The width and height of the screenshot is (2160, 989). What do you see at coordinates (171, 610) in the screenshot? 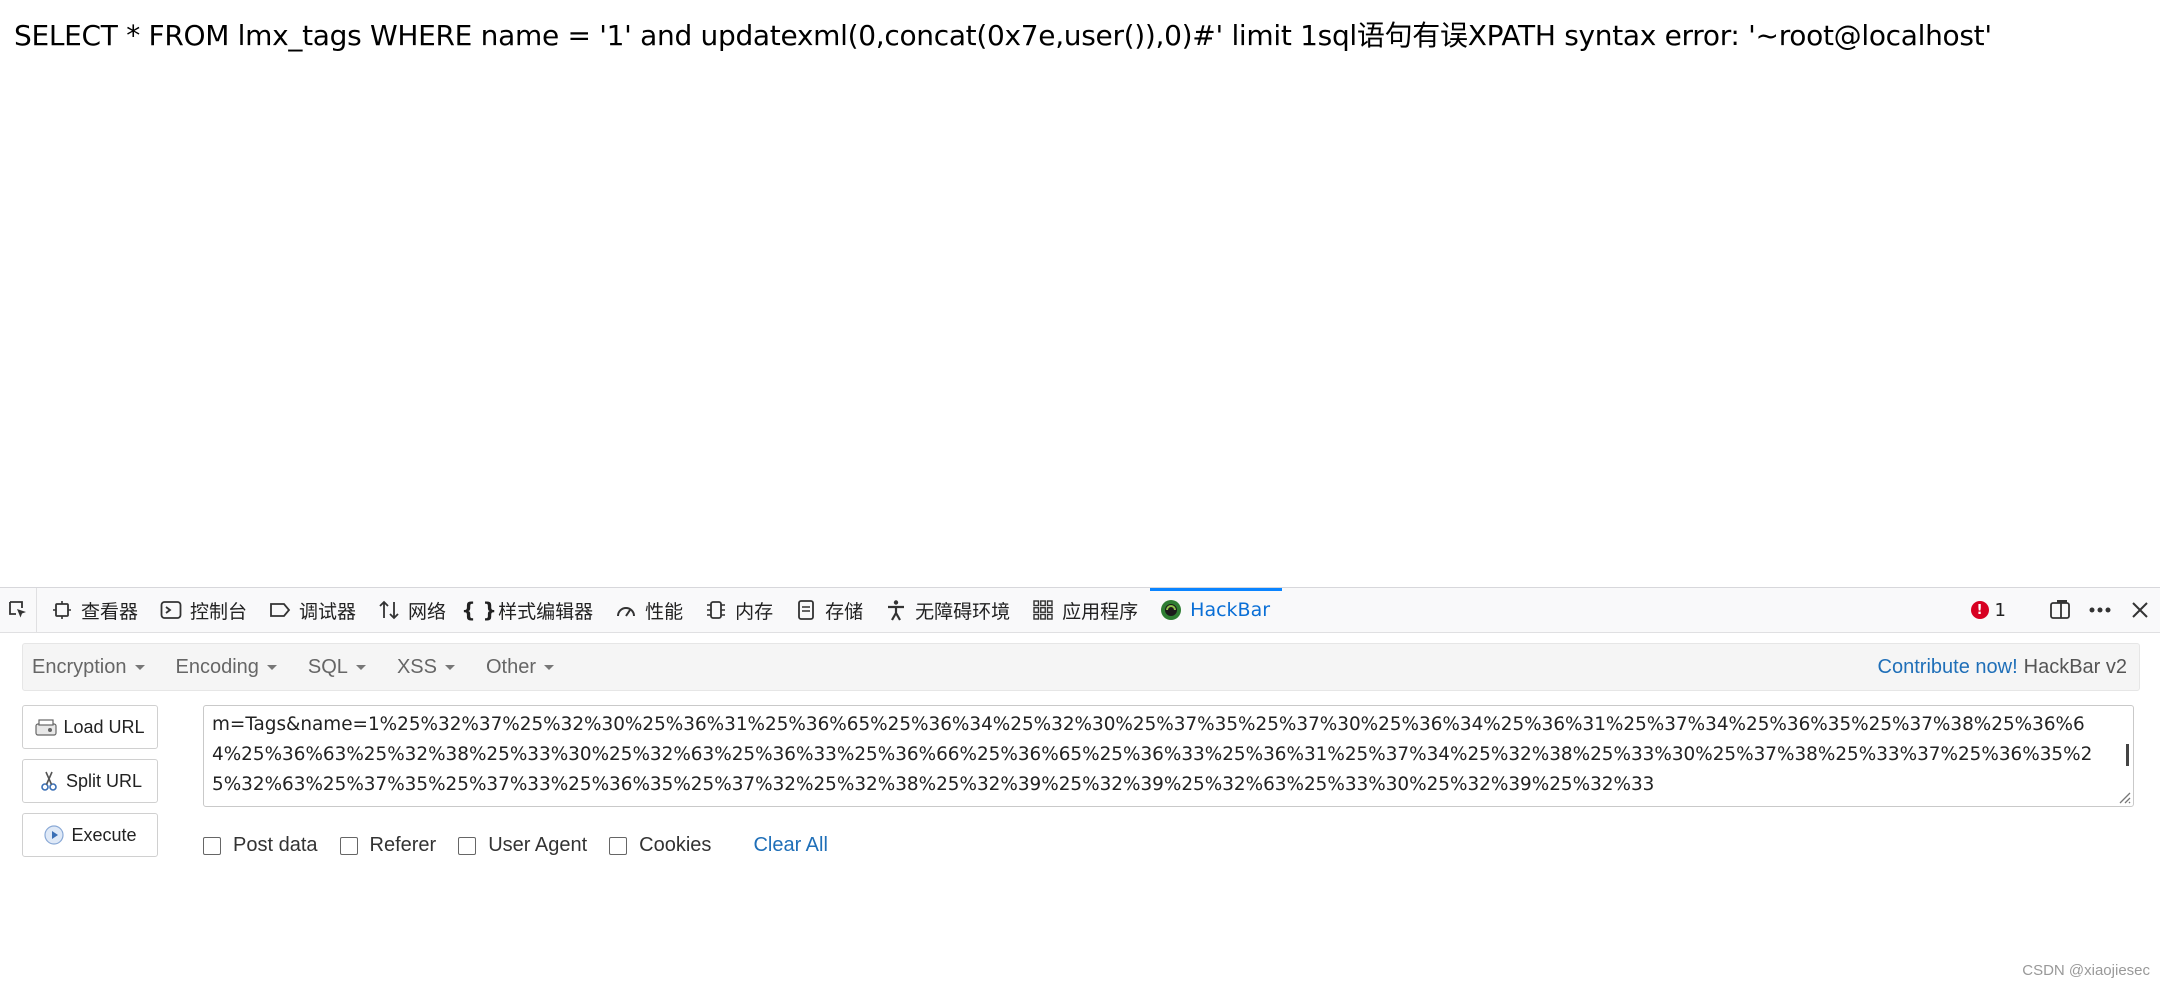
I see `console-icon` at bounding box center [171, 610].